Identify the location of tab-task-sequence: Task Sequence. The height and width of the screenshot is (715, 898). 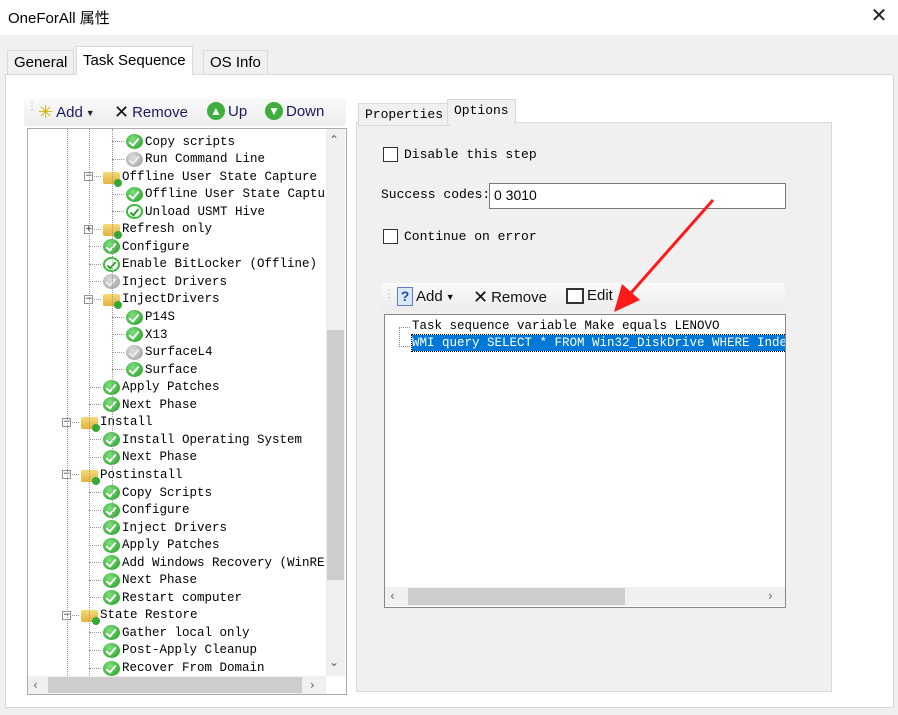
(134, 60).